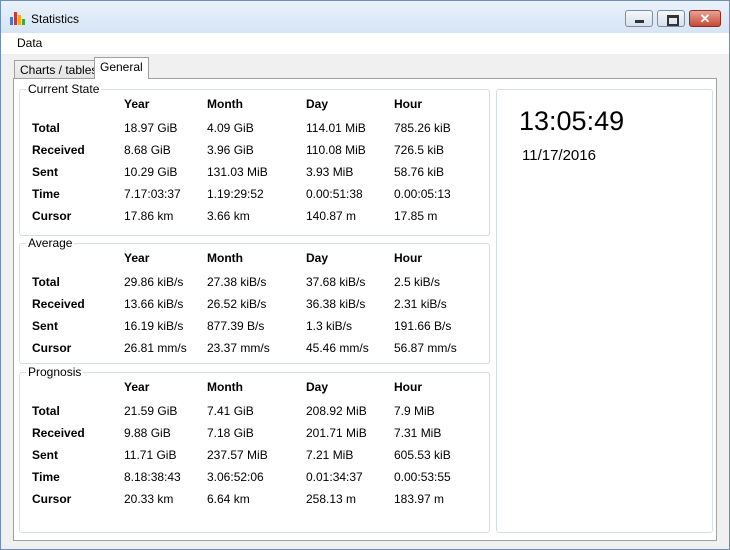 This screenshot has height=550, width=730. What do you see at coordinates (559, 155) in the screenshot?
I see `clock-date: 11/17/2016` at bounding box center [559, 155].